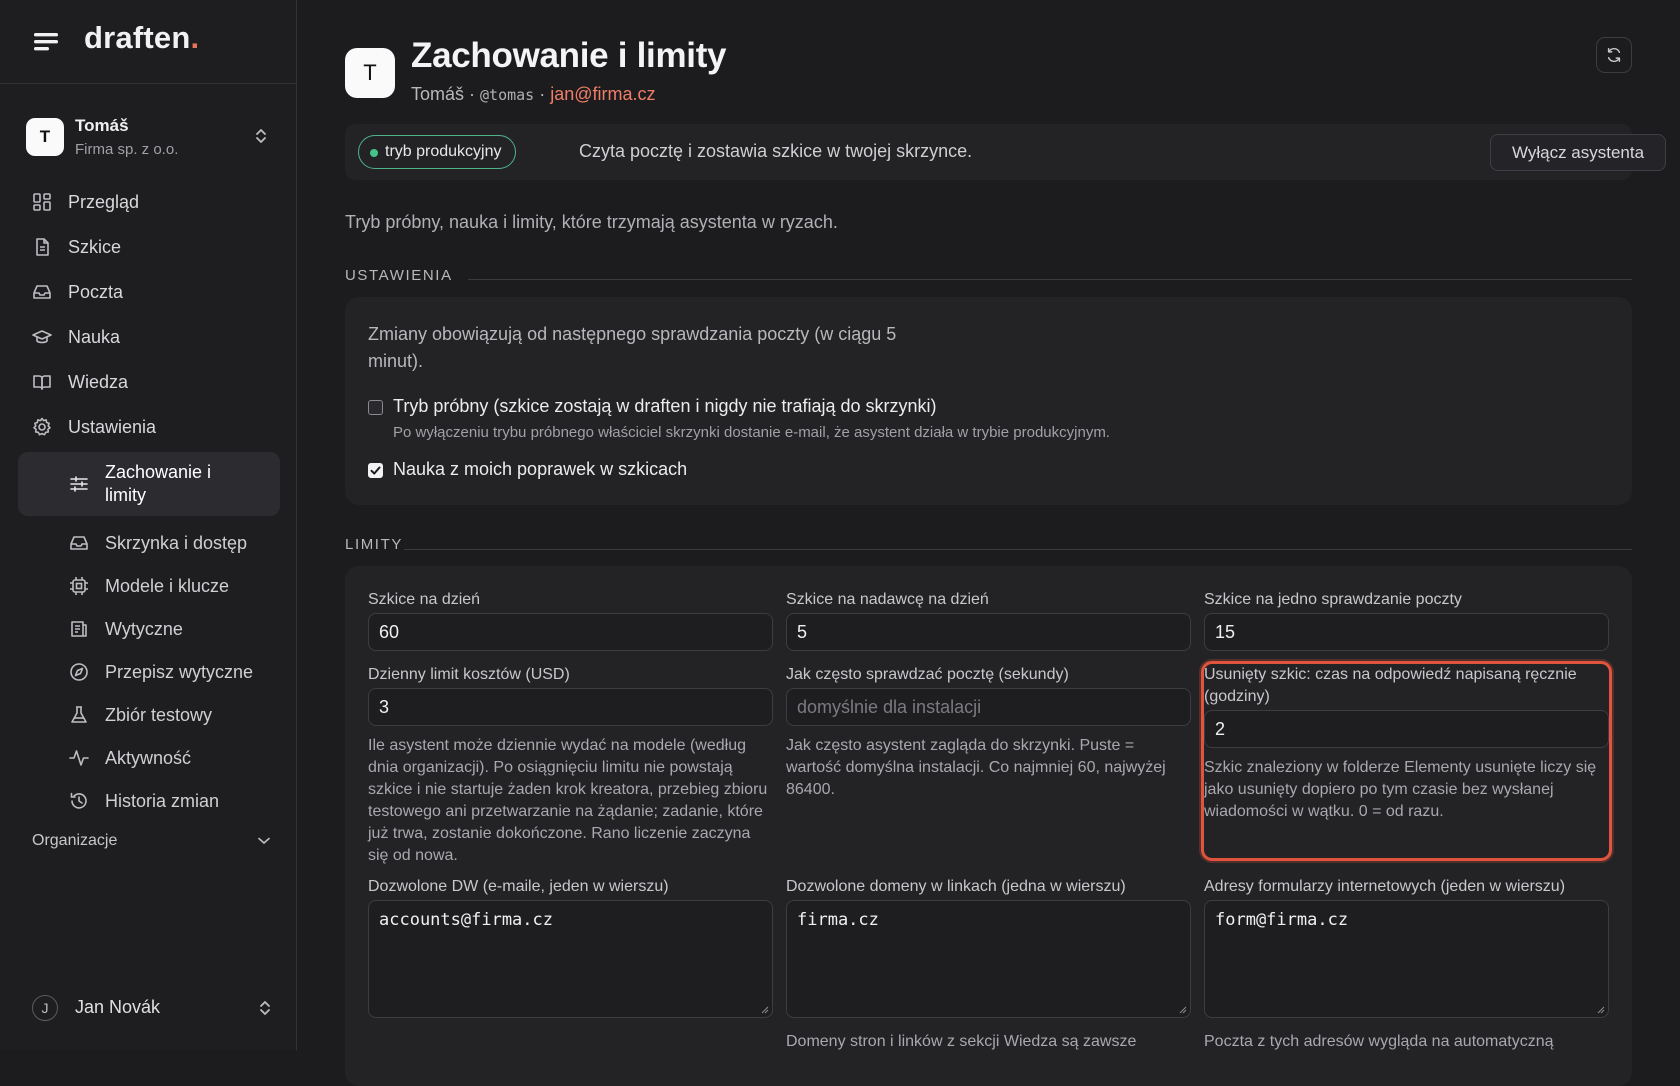 Image resolution: width=1680 pixels, height=1086 pixels. Describe the element at coordinates (162, 801) in the screenshot. I see `sidebar-item-label: Historia zmian` at that location.